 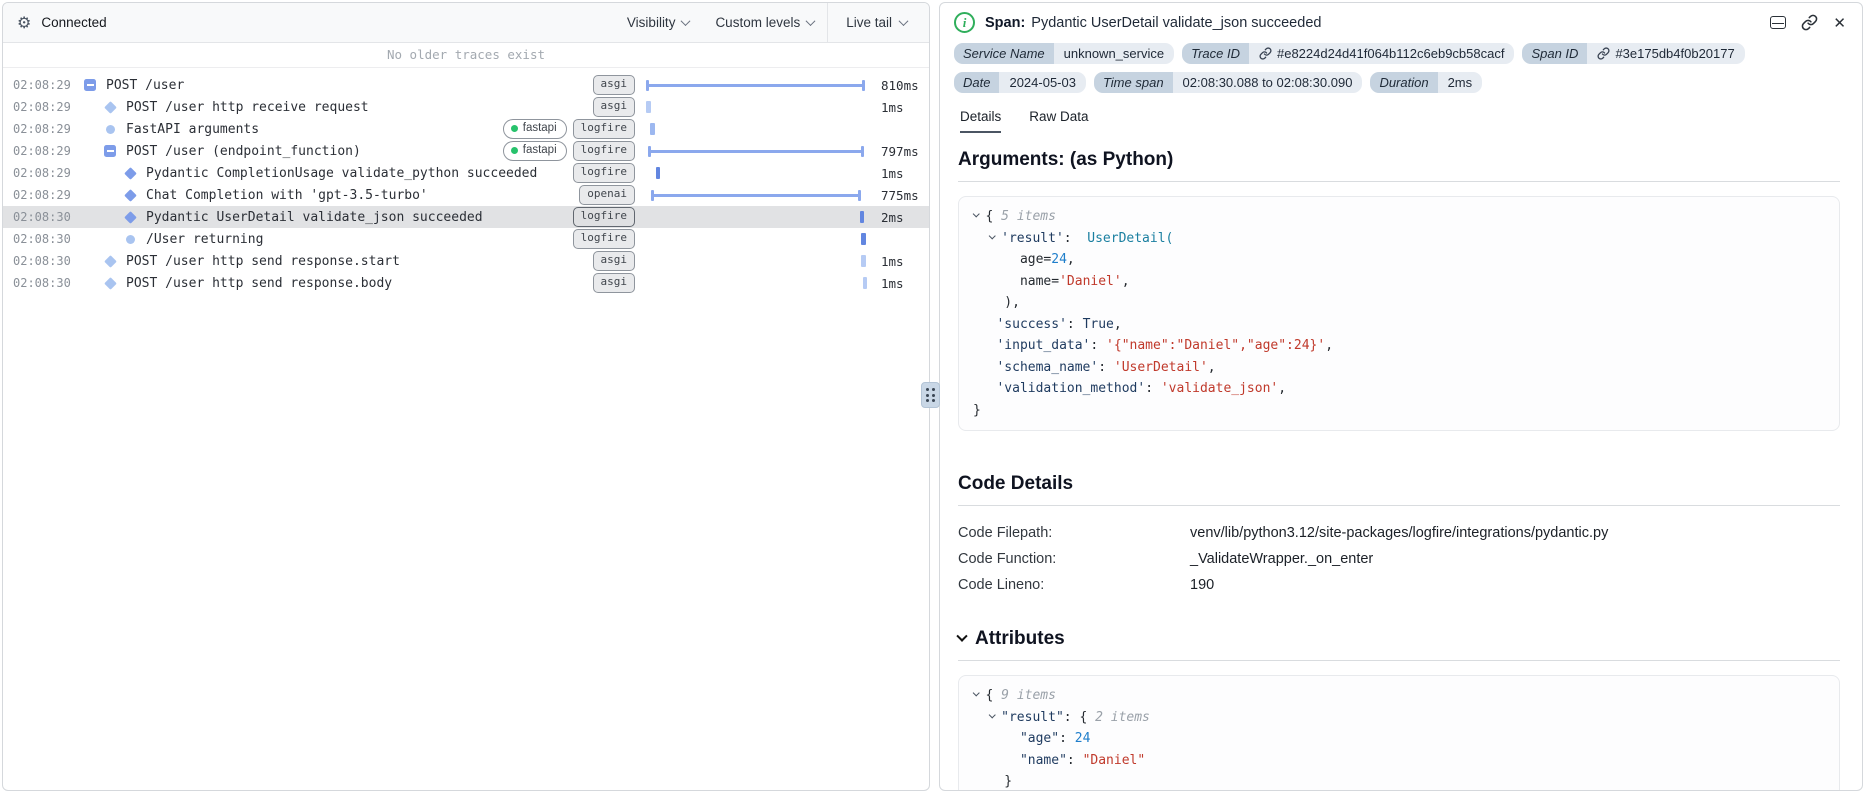 What do you see at coordinates (1215, 53) in the screenshot?
I see `badge-label: Trace ID` at bounding box center [1215, 53].